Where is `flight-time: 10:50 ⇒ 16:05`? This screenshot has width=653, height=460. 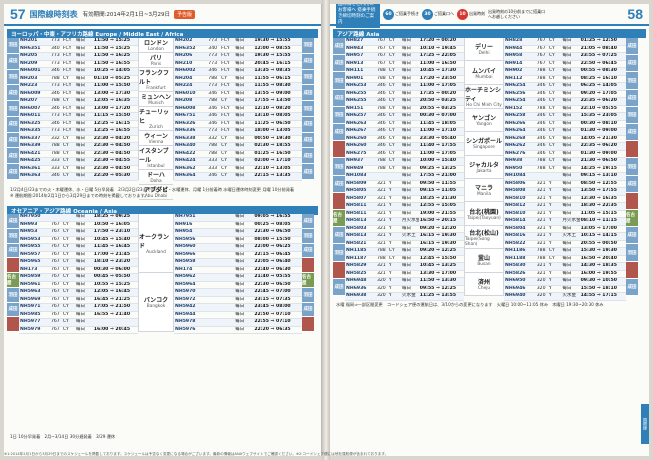
flight-time: 10:50 ⇒ 16:05 is located at coordinates (115, 225).